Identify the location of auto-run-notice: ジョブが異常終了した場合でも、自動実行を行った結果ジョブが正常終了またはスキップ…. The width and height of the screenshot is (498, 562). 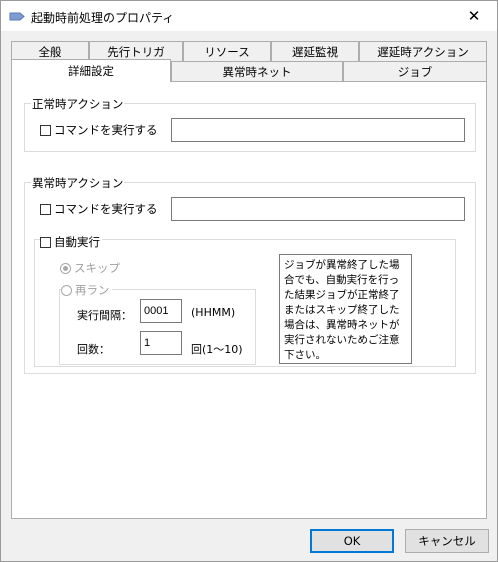
(345, 309).